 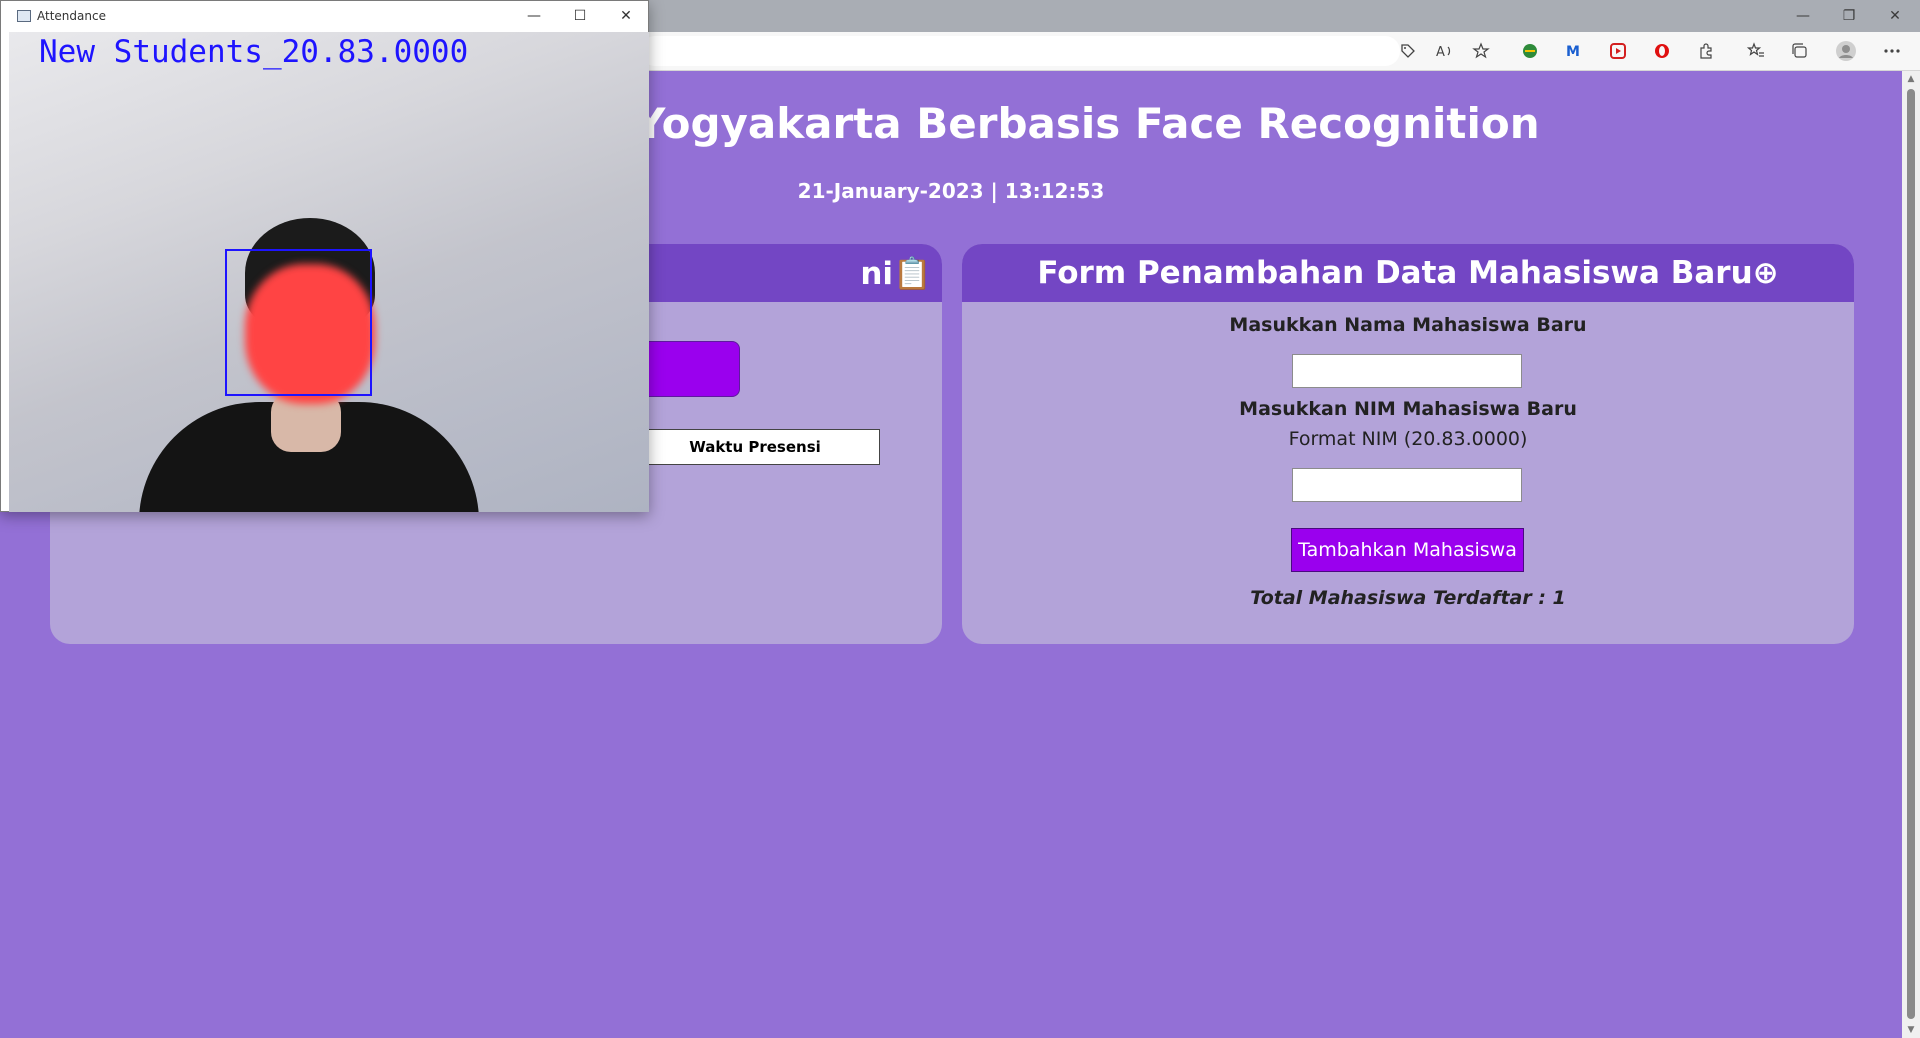 What do you see at coordinates (755, 447) in the screenshot?
I see `attendance-time-column-header: Waktu Presensi` at bounding box center [755, 447].